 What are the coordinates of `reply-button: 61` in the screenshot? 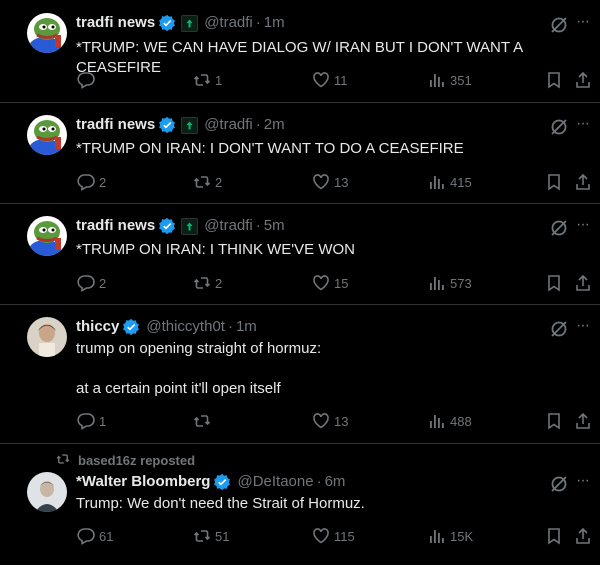 It's located at (95, 536).